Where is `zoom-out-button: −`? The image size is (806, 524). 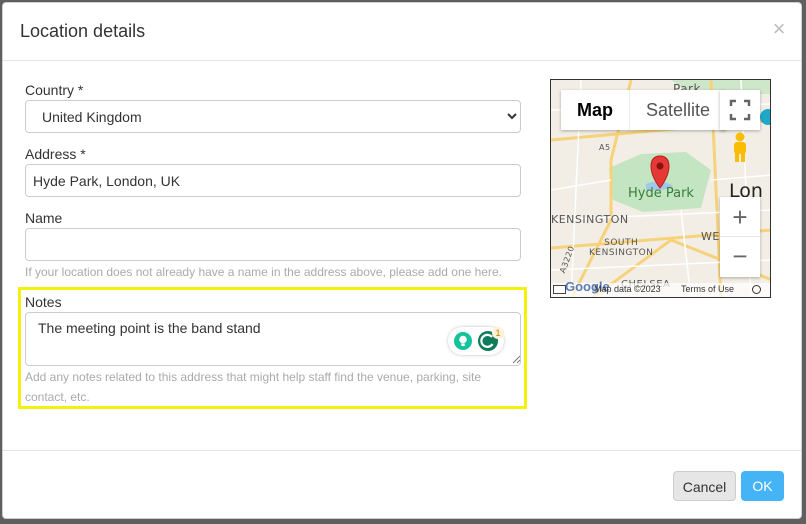 zoom-out-button: − is located at coordinates (740, 257).